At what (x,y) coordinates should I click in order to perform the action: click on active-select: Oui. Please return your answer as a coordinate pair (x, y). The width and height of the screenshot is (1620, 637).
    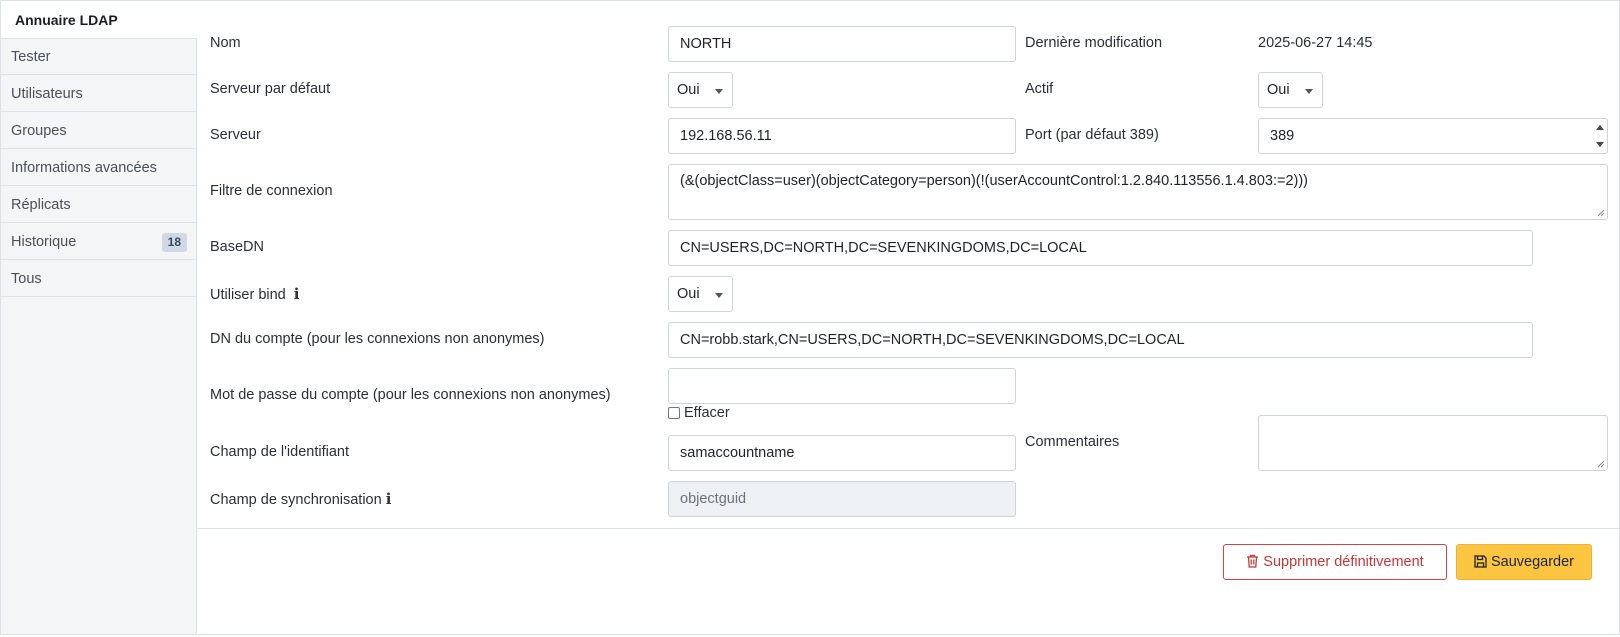
    Looking at the image, I should click on (1290, 90).